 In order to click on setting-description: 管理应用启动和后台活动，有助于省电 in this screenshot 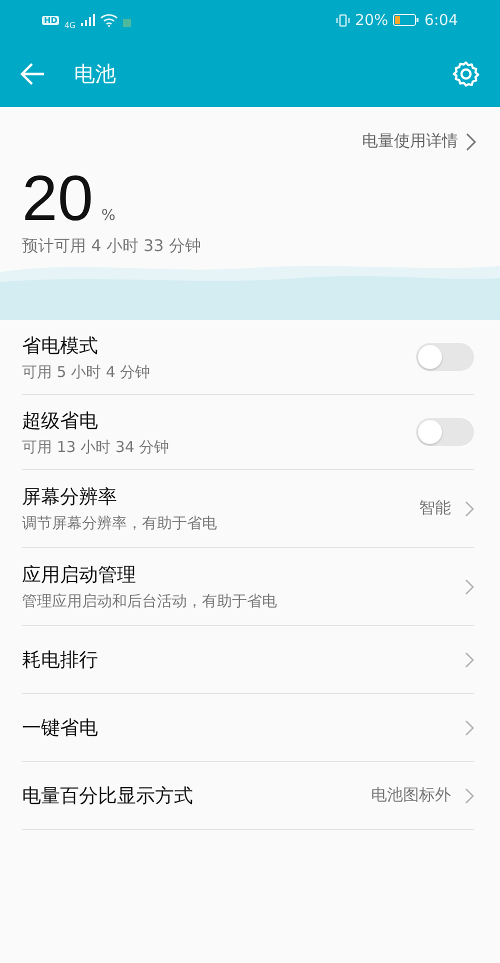, I will do `click(150, 601)`.